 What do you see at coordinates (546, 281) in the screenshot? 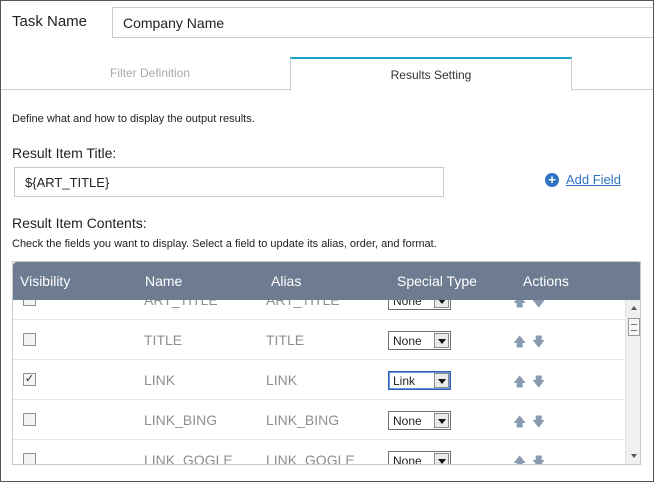
I see `column-header-actions: Actions` at bounding box center [546, 281].